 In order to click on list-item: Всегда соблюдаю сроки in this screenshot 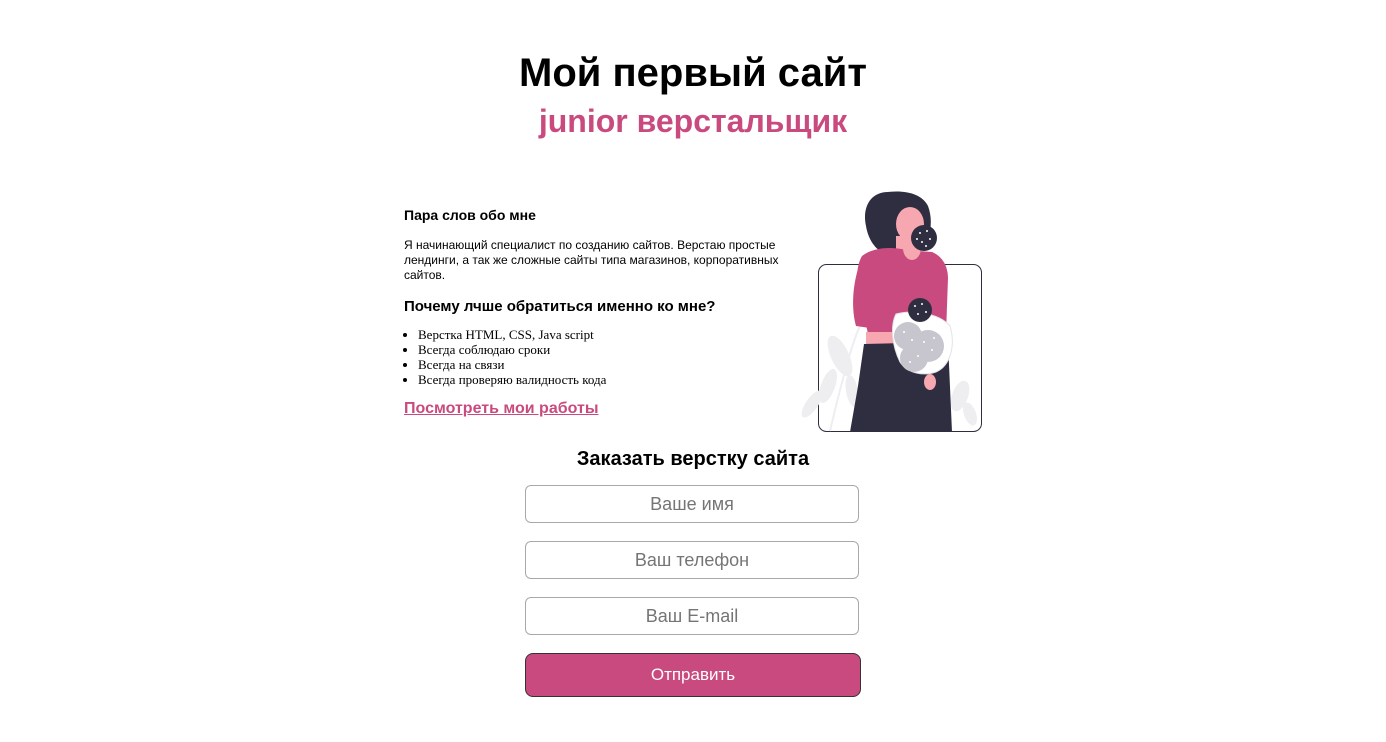, I will do `click(616, 349)`.